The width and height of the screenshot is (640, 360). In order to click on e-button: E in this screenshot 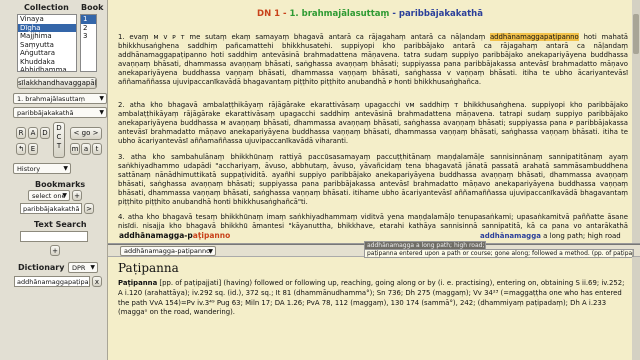, I will do `click(33, 149)`.